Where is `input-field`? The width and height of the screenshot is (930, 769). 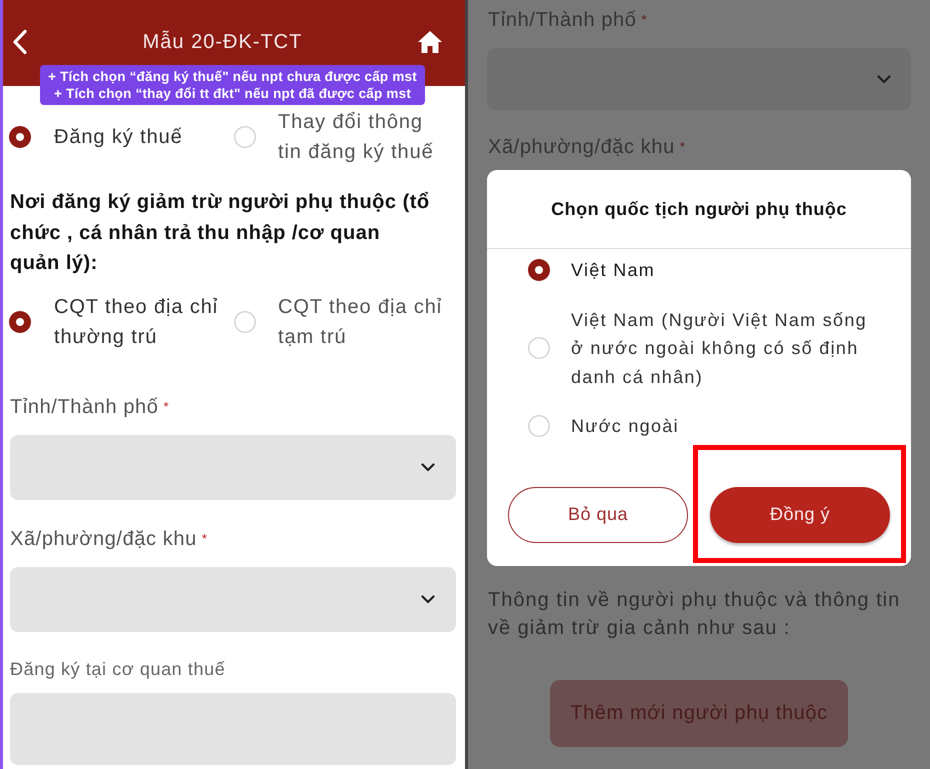 input-field is located at coordinates (233, 728).